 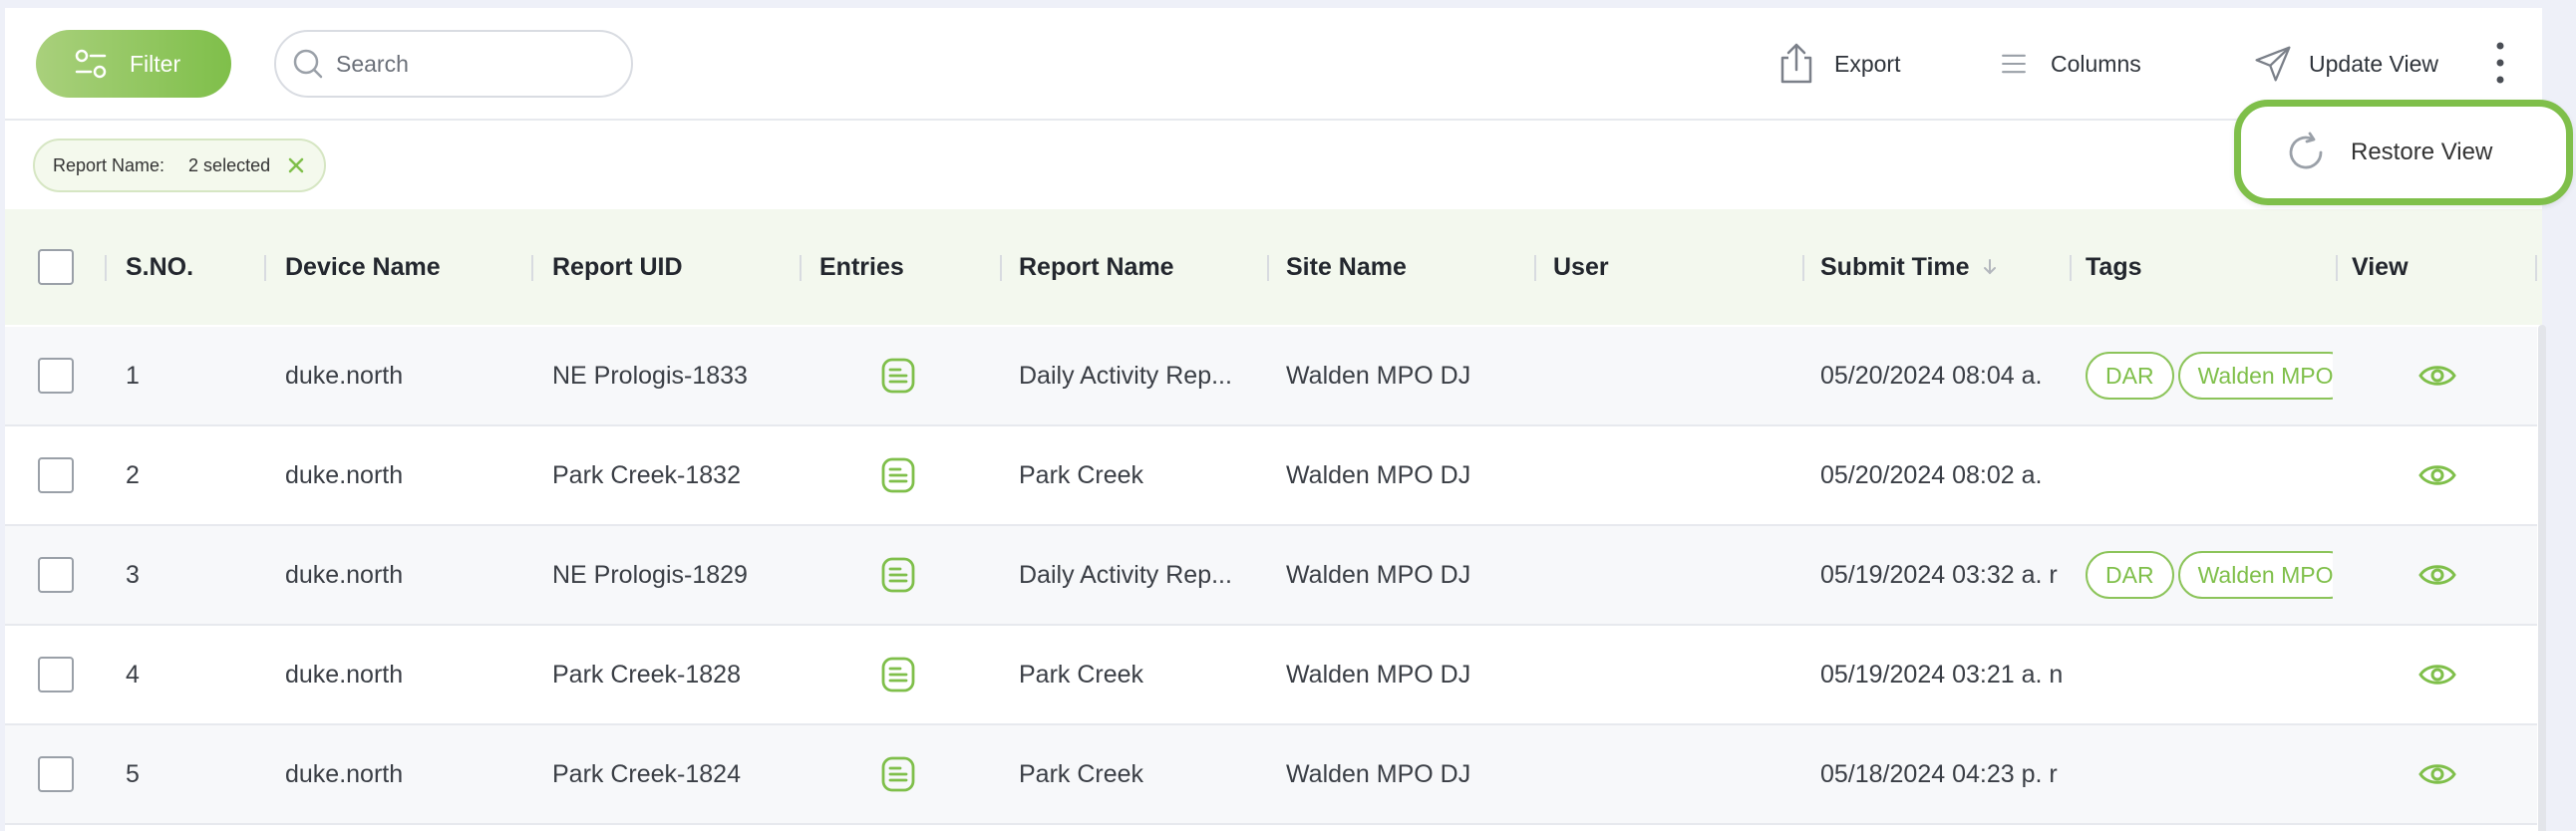 What do you see at coordinates (133, 575) in the screenshot?
I see `cell-sno: 3` at bounding box center [133, 575].